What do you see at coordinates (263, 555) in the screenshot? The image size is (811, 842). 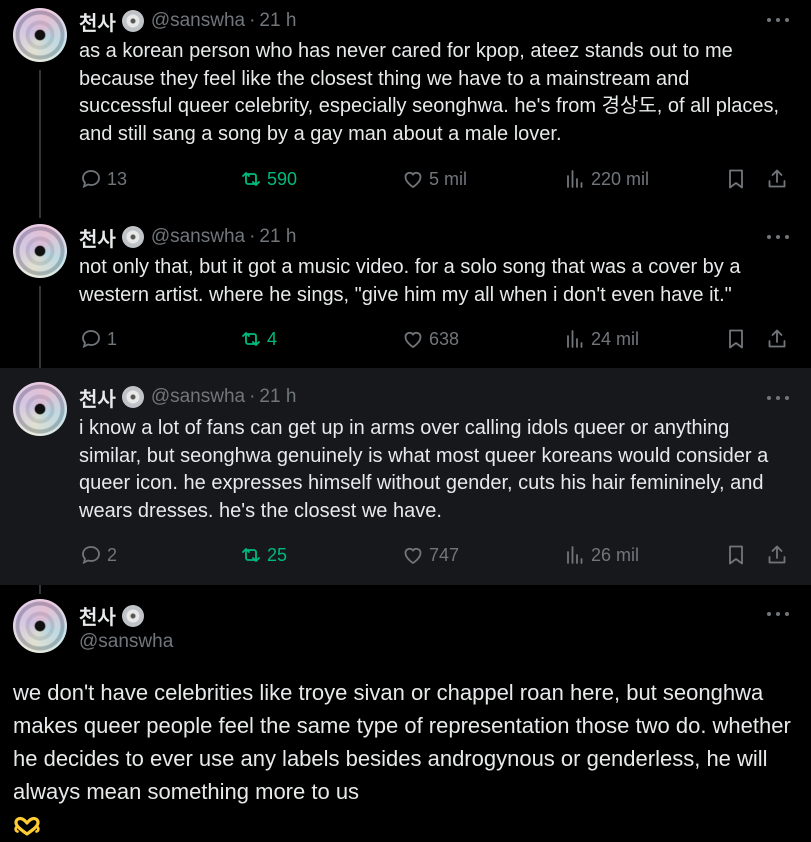 I see `retweet-button: 25` at bounding box center [263, 555].